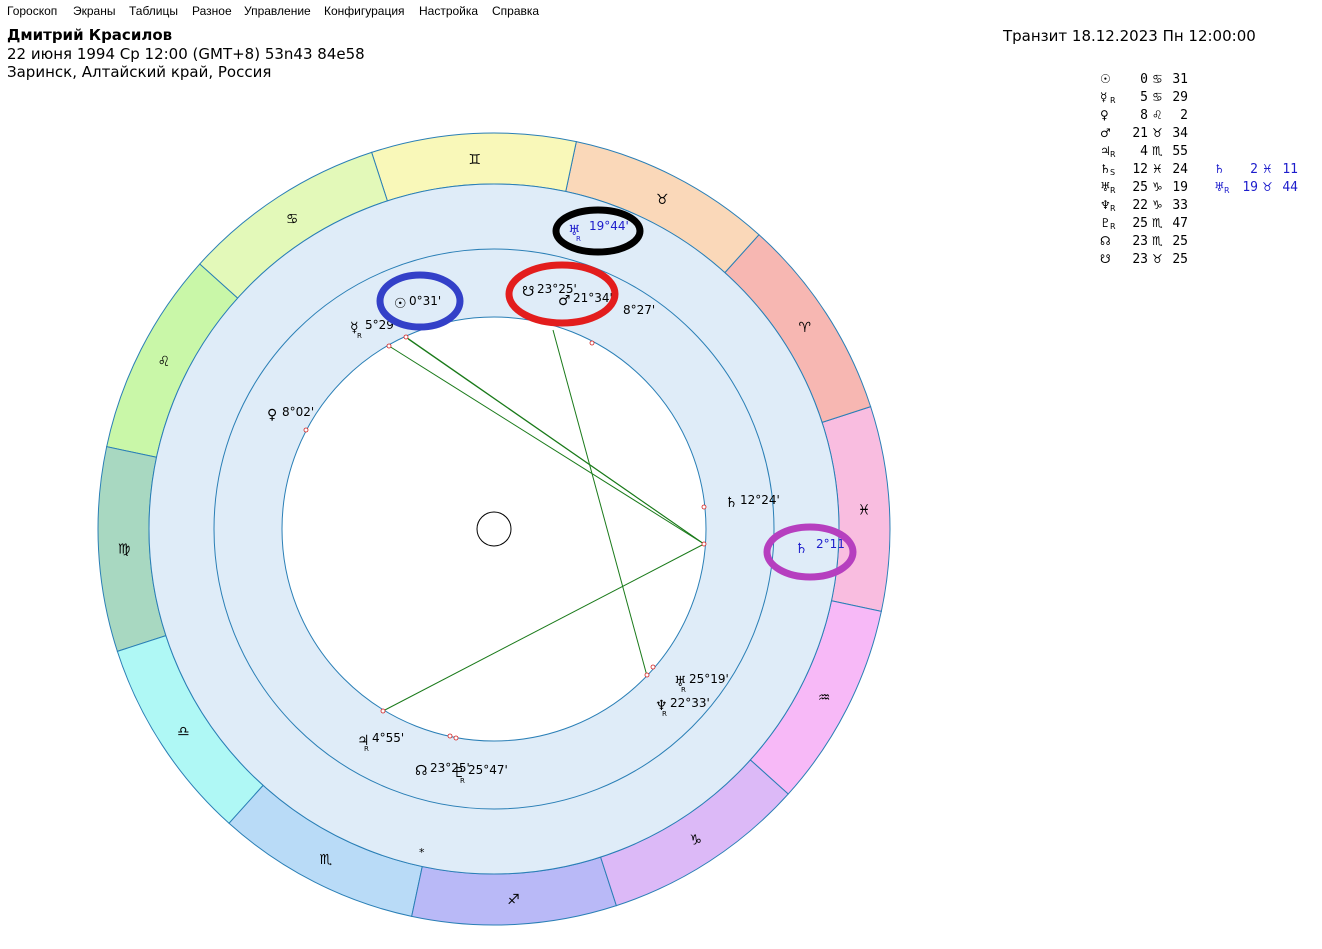  What do you see at coordinates (474, 160) in the screenshot?
I see `gemini-sign-icon: ♊` at bounding box center [474, 160].